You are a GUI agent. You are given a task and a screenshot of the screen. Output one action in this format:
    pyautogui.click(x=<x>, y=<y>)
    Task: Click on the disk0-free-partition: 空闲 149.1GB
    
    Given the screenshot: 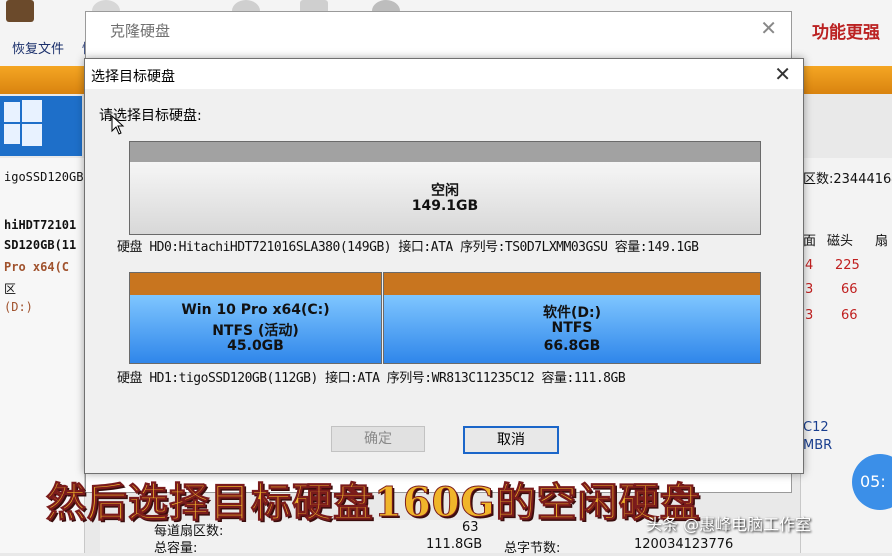 What is the action you would take?
    pyautogui.click(x=445, y=188)
    